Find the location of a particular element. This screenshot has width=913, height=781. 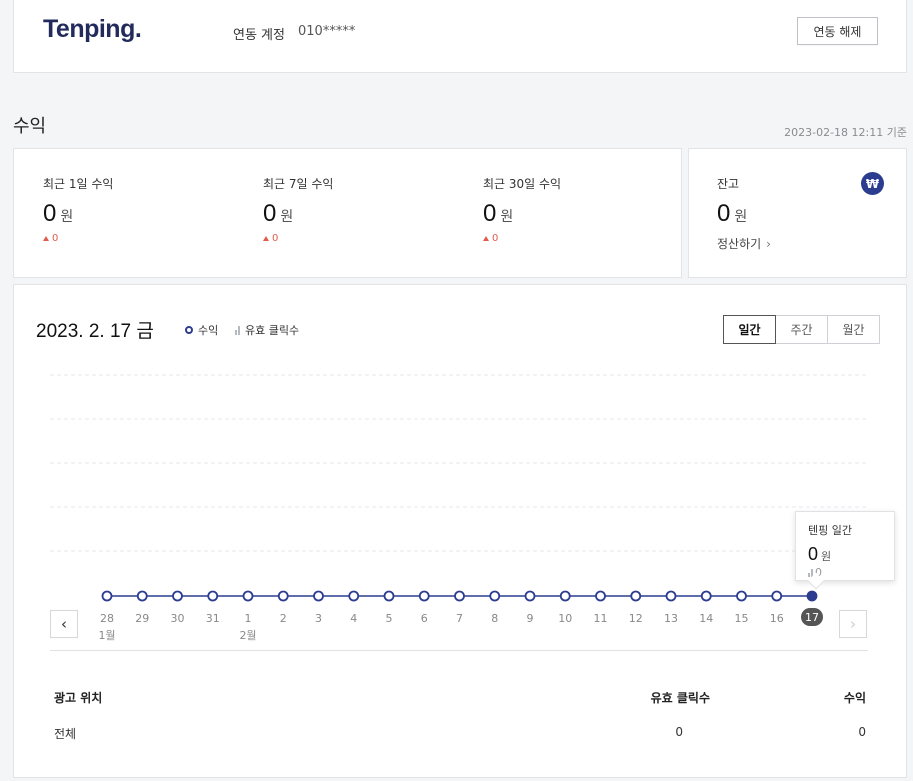

month-label: 2월 is located at coordinates (247, 635).